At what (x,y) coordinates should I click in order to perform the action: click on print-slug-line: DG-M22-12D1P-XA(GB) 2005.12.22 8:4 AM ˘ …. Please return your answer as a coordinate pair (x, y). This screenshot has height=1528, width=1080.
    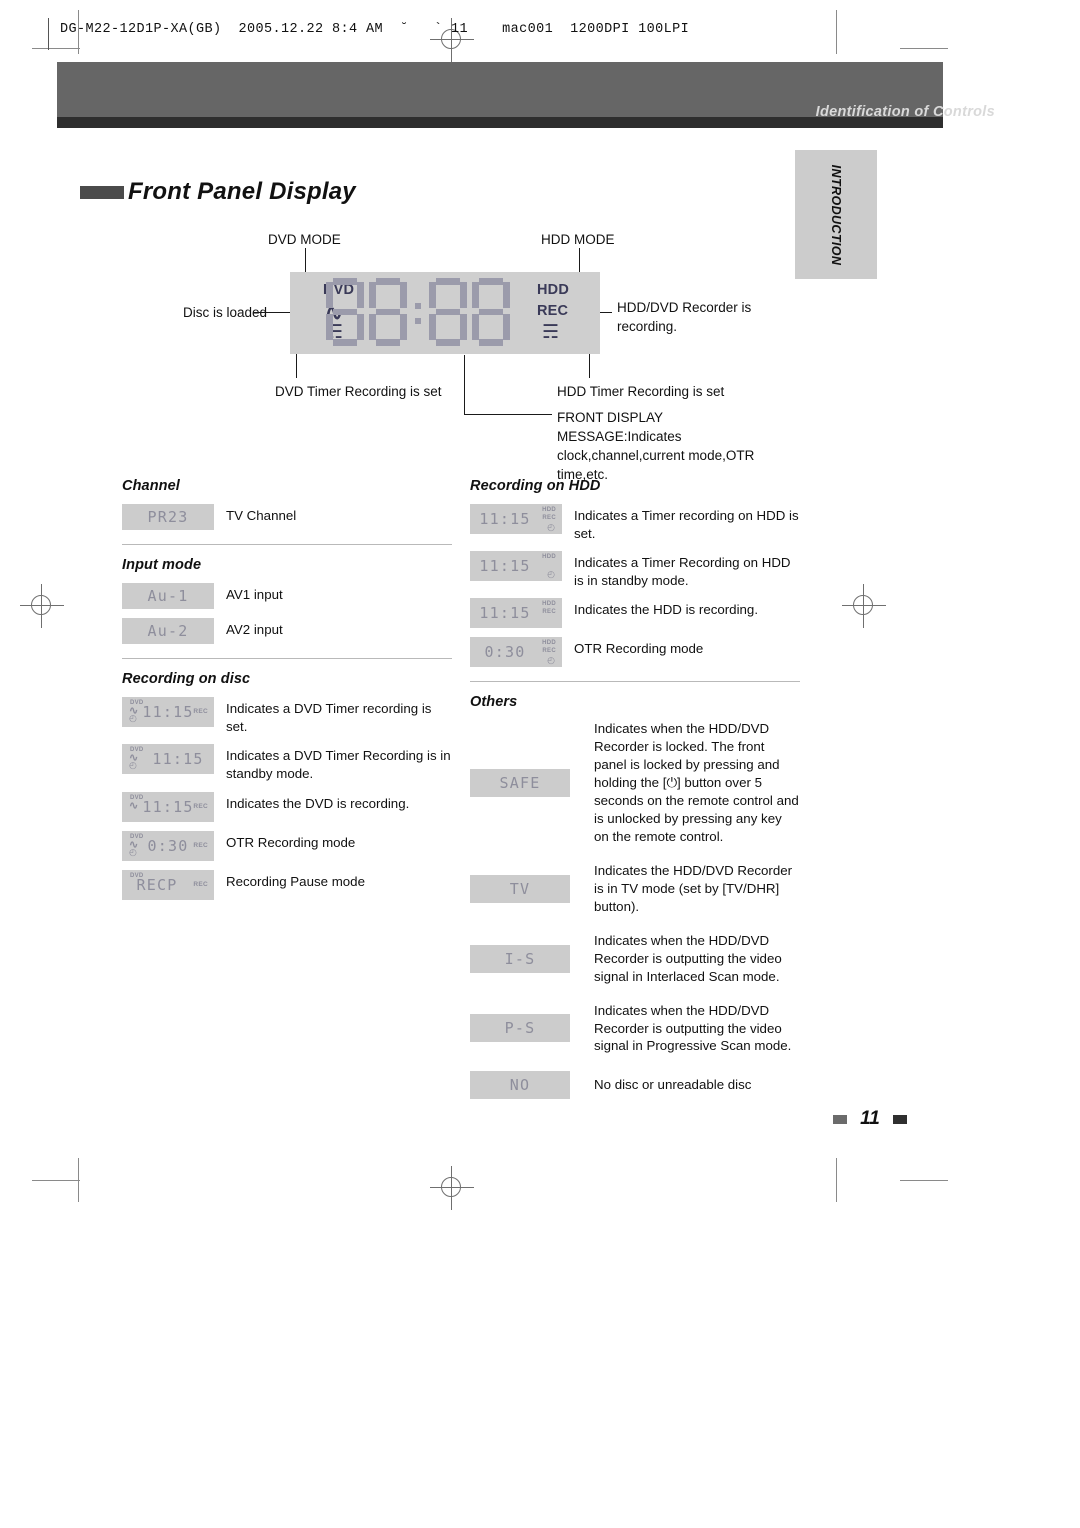
    Looking at the image, I should click on (375, 29).